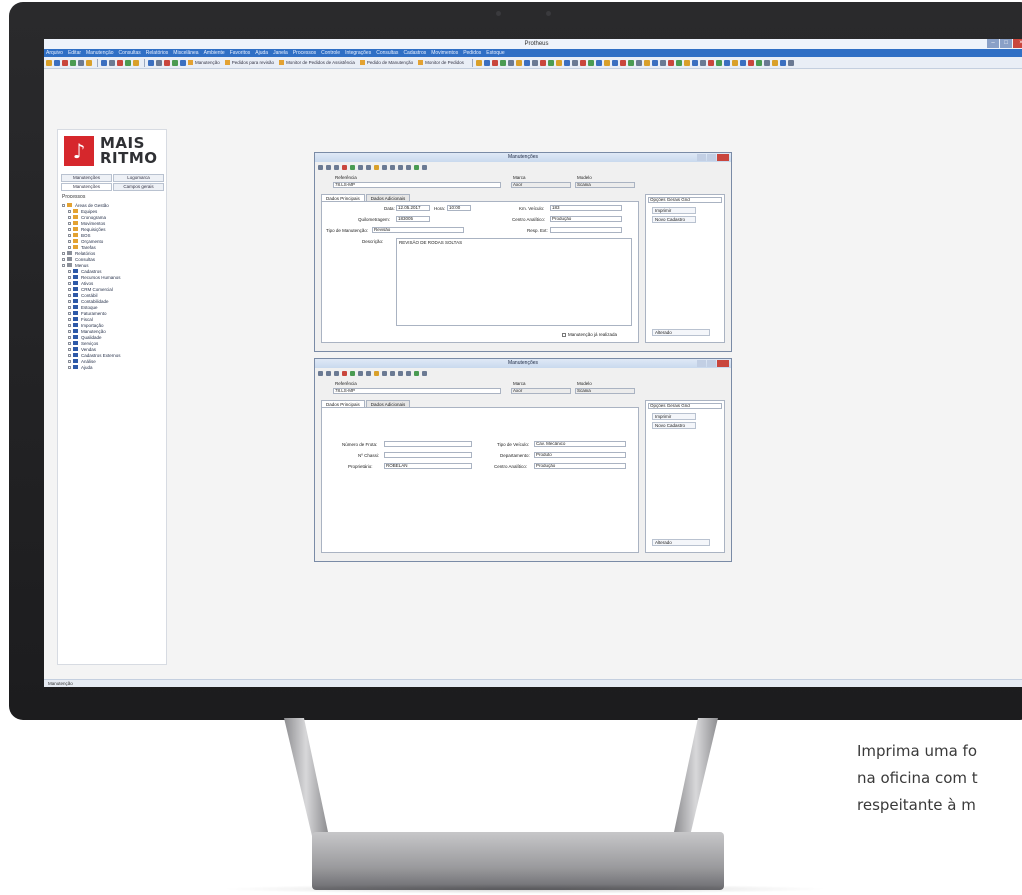  Describe the element at coordinates (428, 466) in the screenshot. I see `owner-field: ROBELAN` at that location.